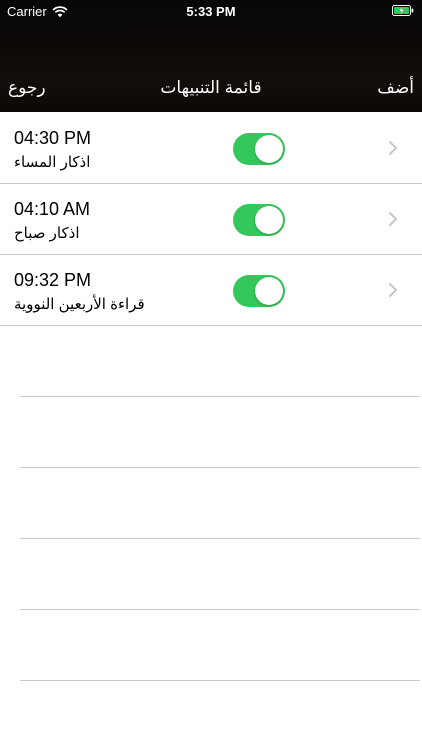  What do you see at coordinates (47, 233) in the screenshot?
I see `alarm-name: اذكار صباح` at bounding box center [47, 233].